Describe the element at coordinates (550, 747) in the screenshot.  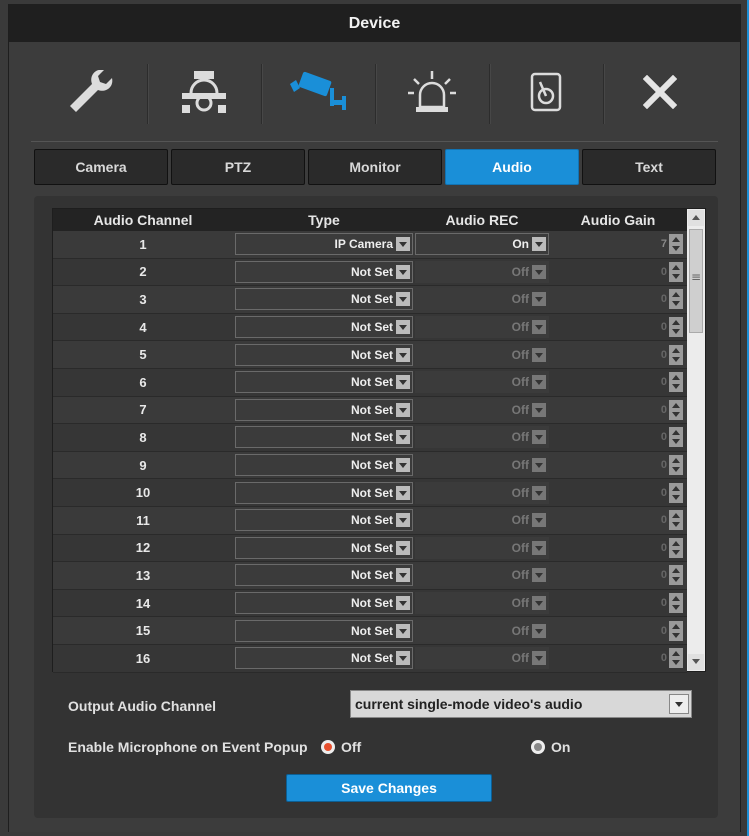
I see `microphone-on-radio: On` at that location.